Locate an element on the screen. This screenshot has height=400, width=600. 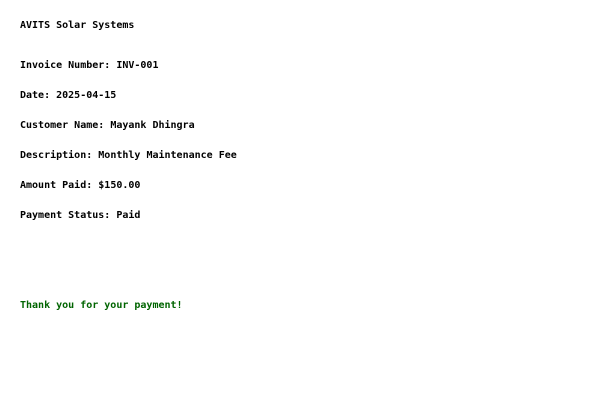
company-name: AVITS Solar Systems is located at coordinates (77, 25).